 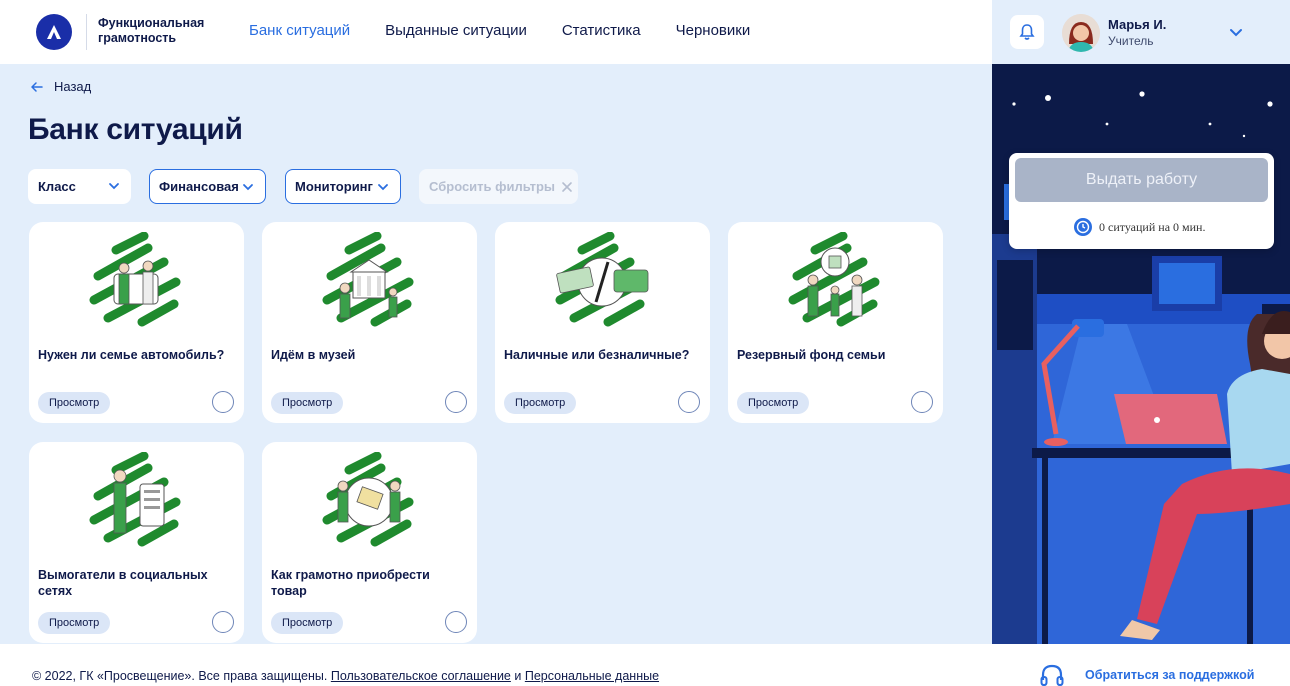 I want to click on purchase-illustration, so click(x=368, y=499).